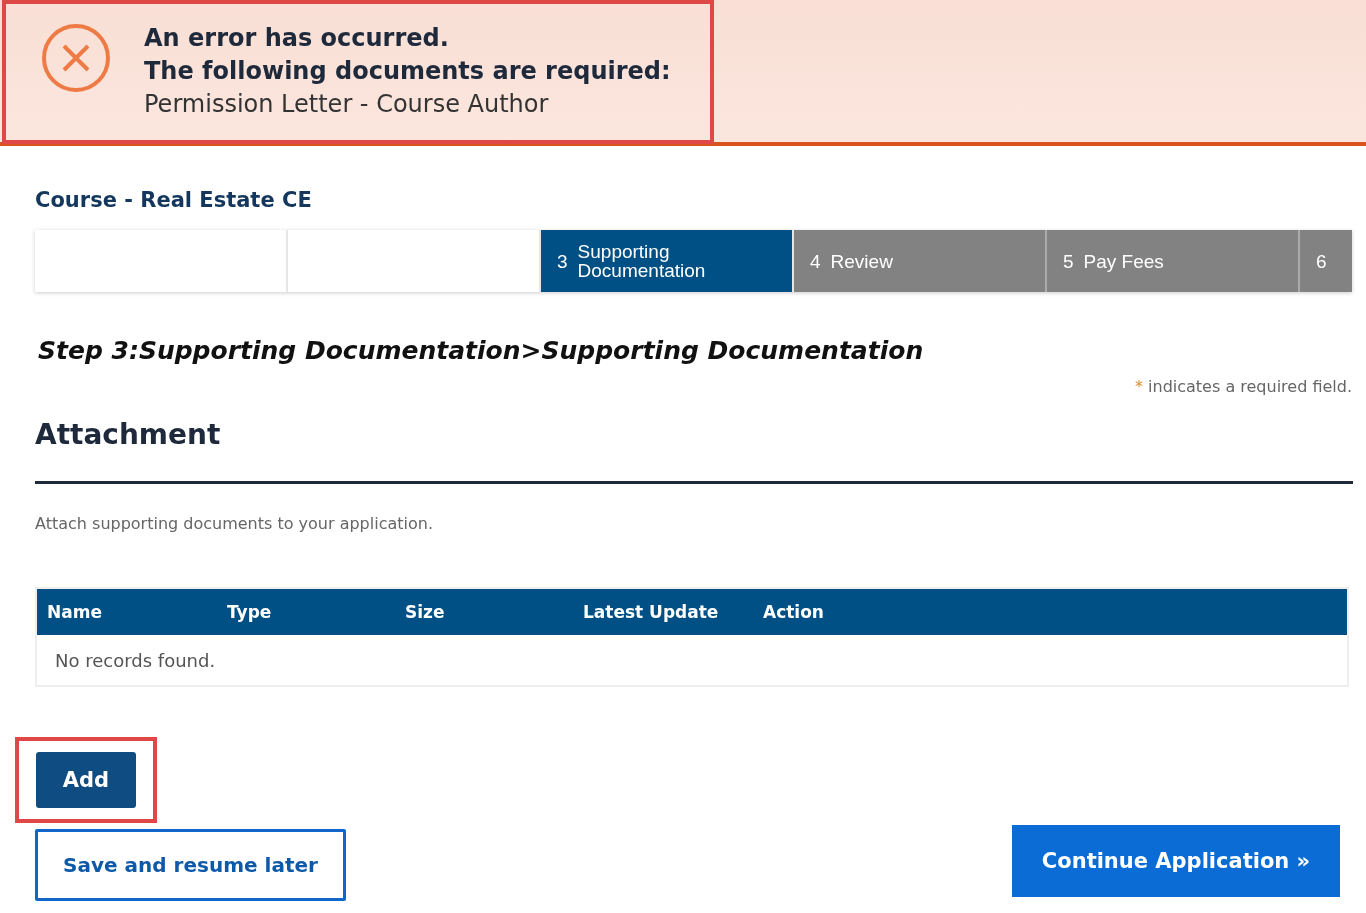 The width and height of the screenshot is (1366, 913). What do you see at coordinates (1326, 261) in the screenshot?
I see `step-tab: 6` at bounding box center [1326, 261].